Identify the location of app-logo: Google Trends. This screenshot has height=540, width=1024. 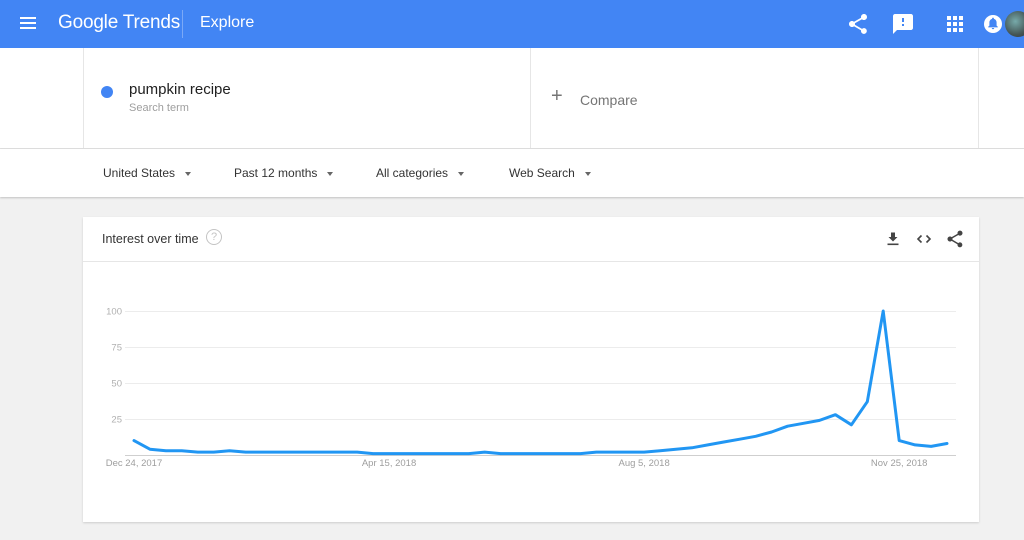
(119, 23).